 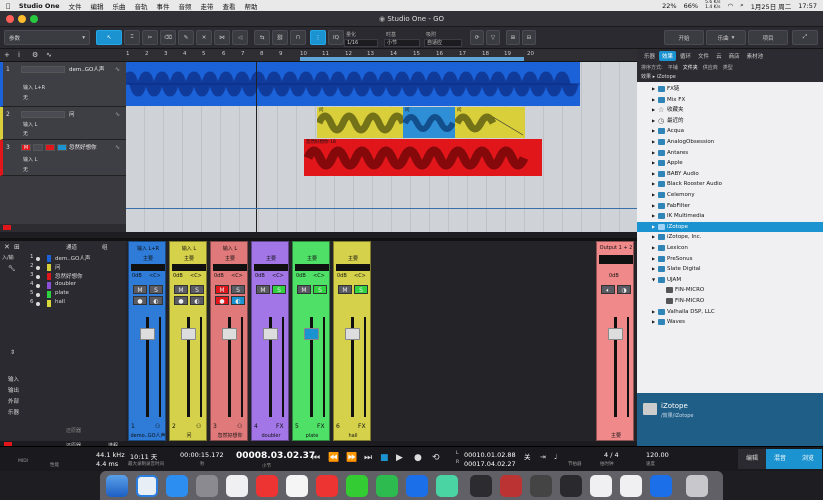 I want to click on record-arm-button: ●, so click(x=222, y=300).